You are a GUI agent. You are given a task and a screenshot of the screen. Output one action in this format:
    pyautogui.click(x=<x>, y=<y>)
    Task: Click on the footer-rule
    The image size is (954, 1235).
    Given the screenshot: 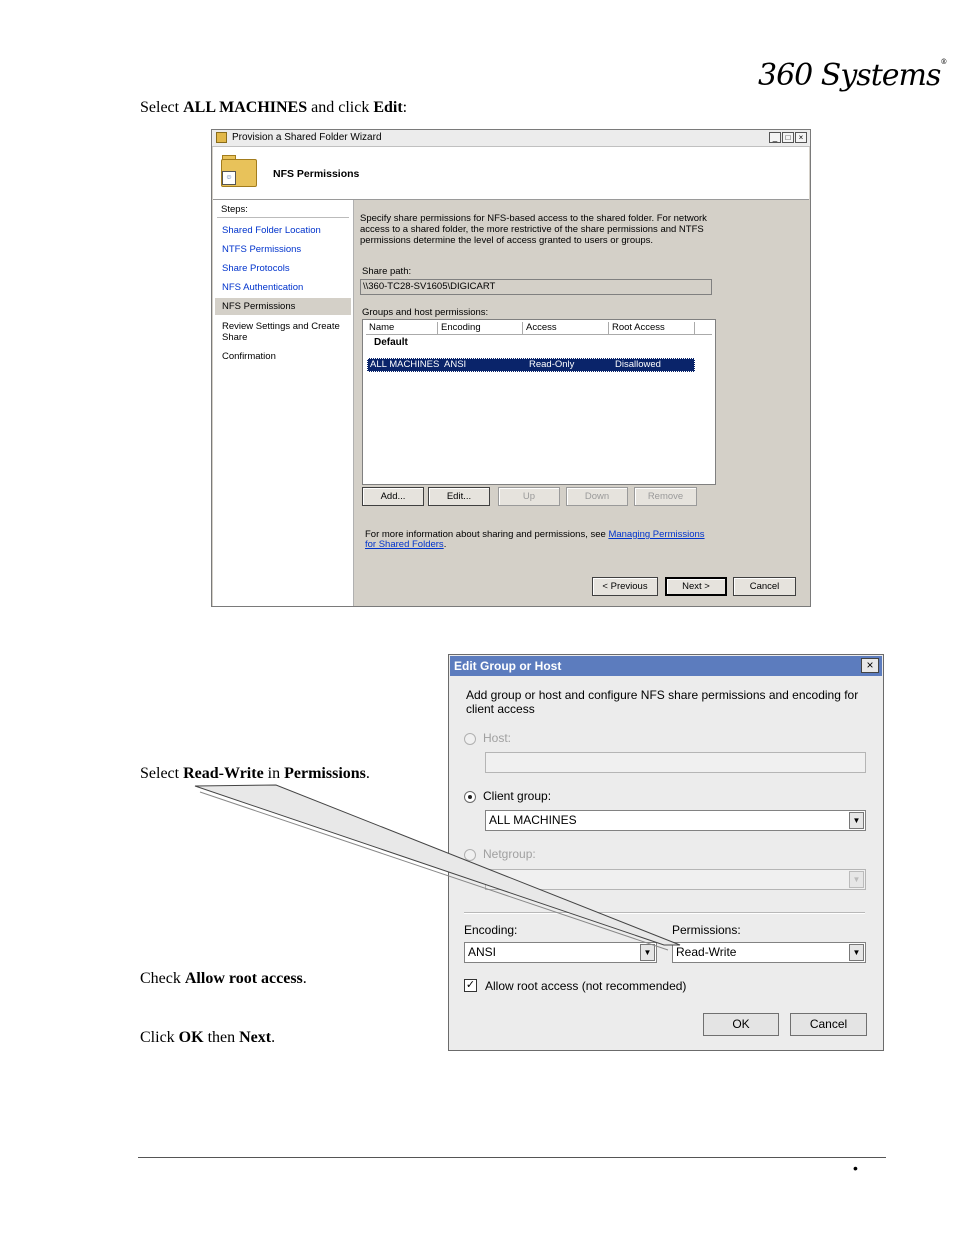 What is the action you would take?
    pyautogui.click(x=512, y=1157)
    